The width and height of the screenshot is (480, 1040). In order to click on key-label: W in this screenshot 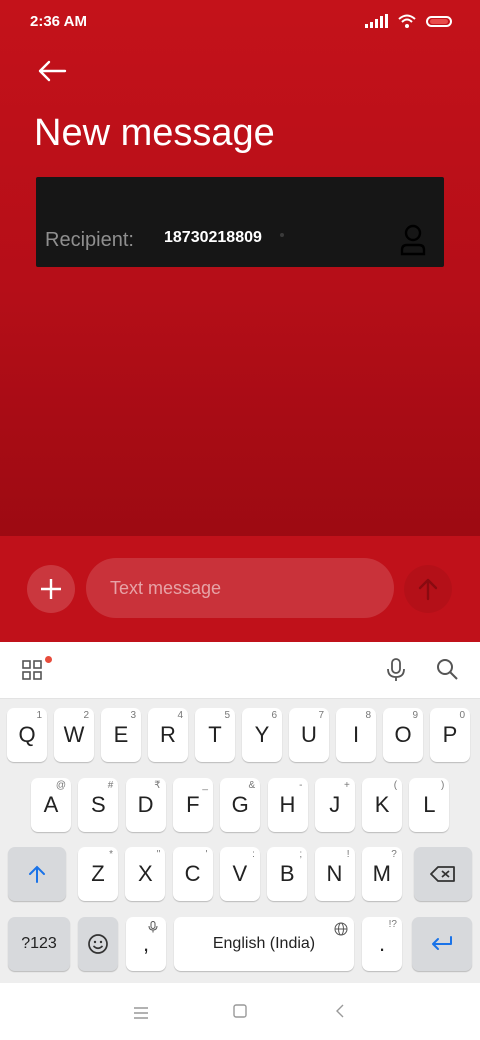, I will do `click(74, 734)`.